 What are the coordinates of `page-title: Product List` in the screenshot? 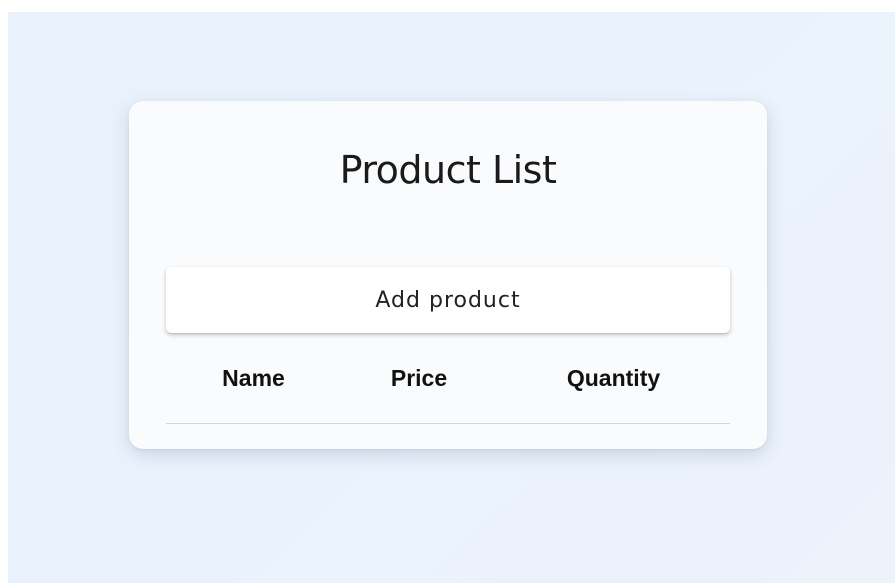 It's located at (448, 170).